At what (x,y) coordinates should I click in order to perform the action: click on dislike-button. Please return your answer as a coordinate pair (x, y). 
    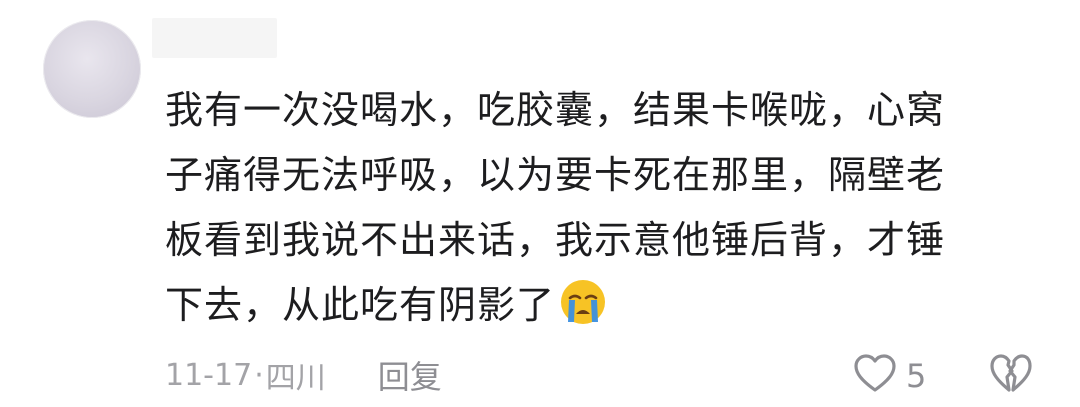
    Looking at the image, I should click on (1011, 376).